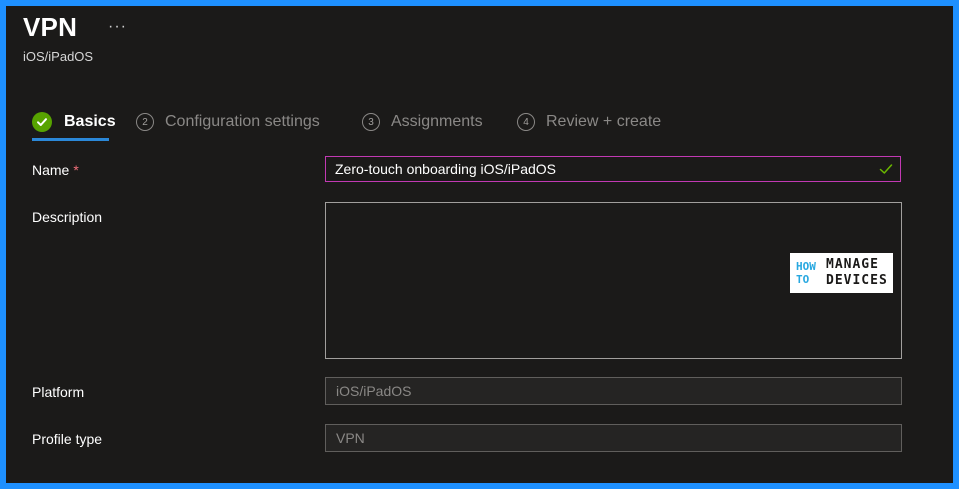 The image size is (959, 489). I want to click on platform-value: iOS/iPadOS, so click(374, 391).